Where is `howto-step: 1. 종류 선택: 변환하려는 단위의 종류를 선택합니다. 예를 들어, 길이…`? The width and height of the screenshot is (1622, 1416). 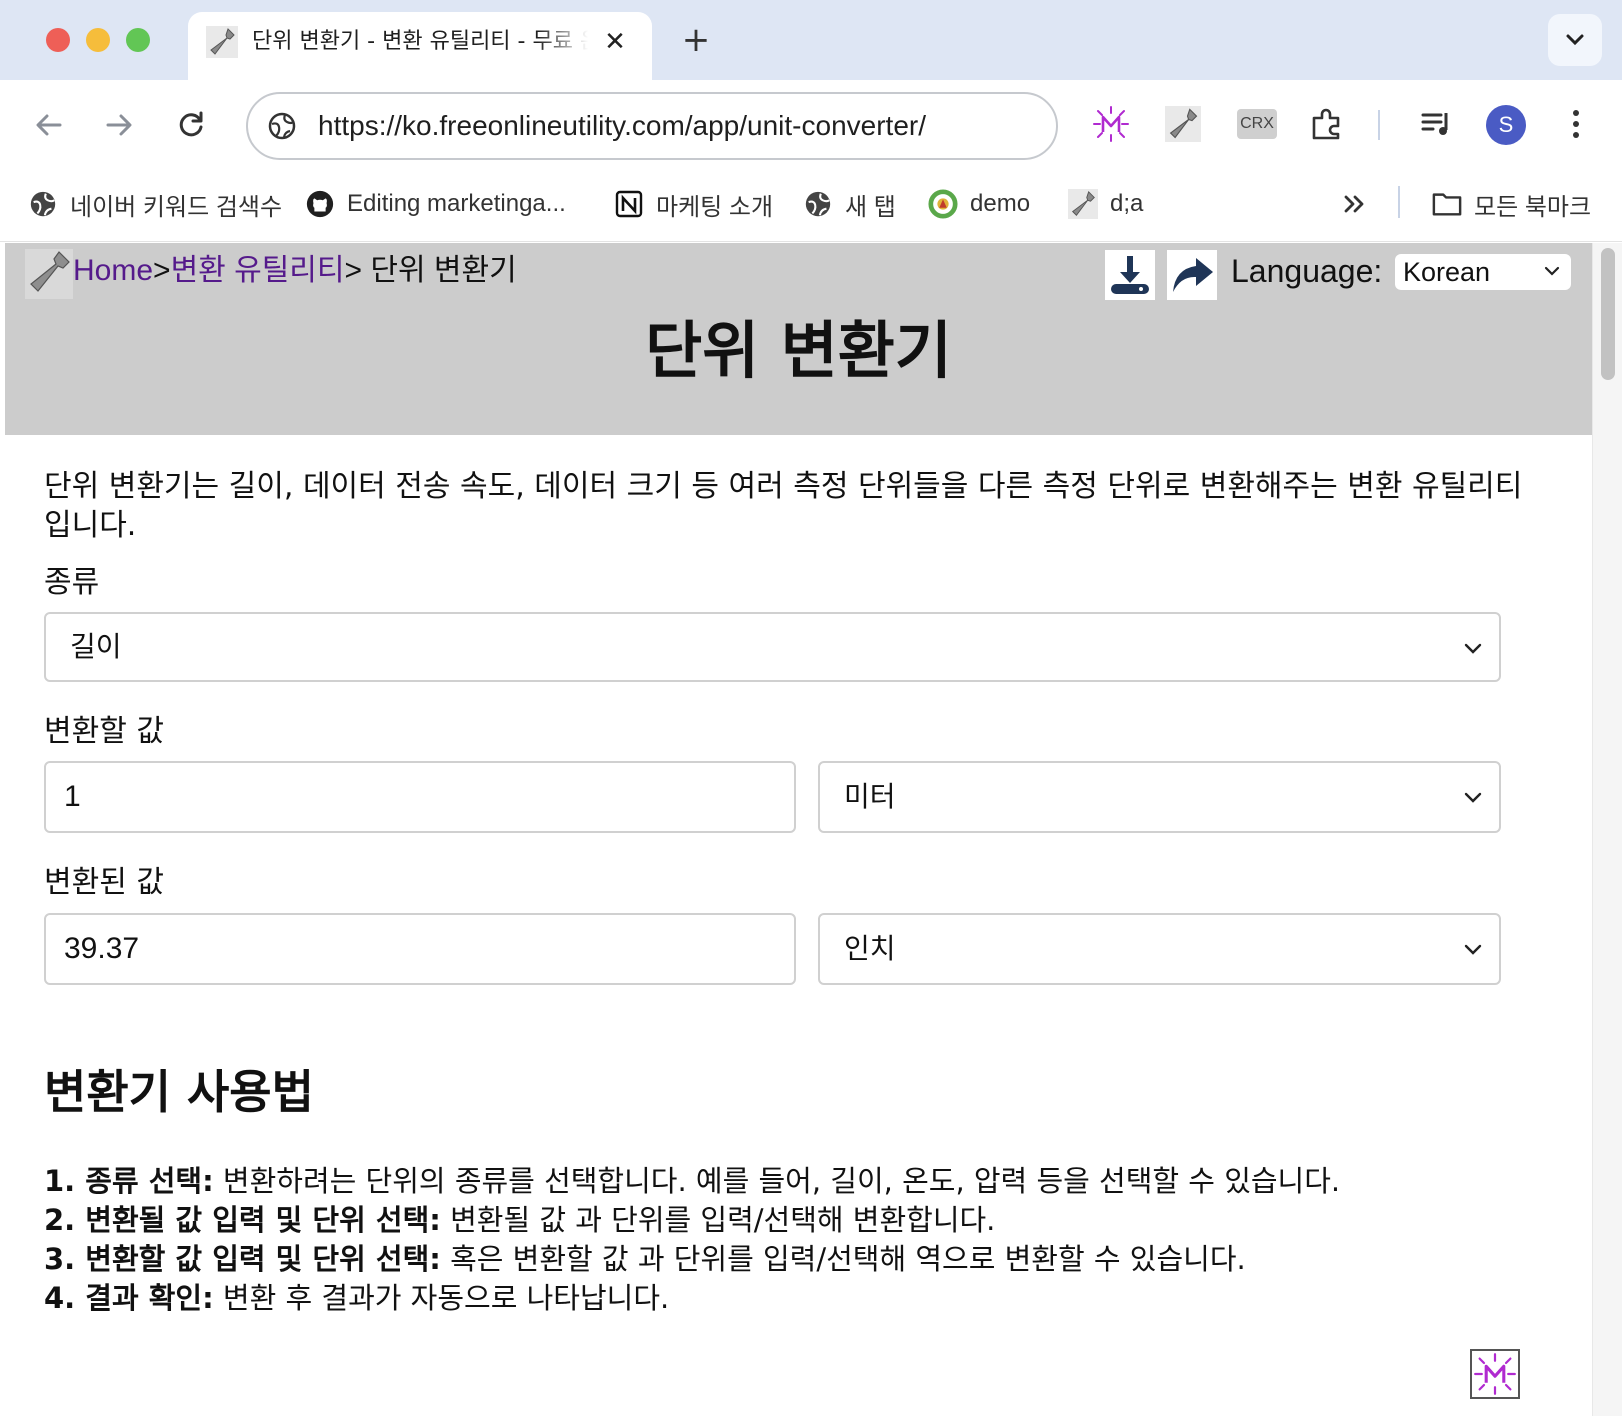 howto-step: 1. 종류 선택: 변환하려는 단위의 종류를 선택합니다. 예를 들어, 길이… is located at coordinates (794, 1181).